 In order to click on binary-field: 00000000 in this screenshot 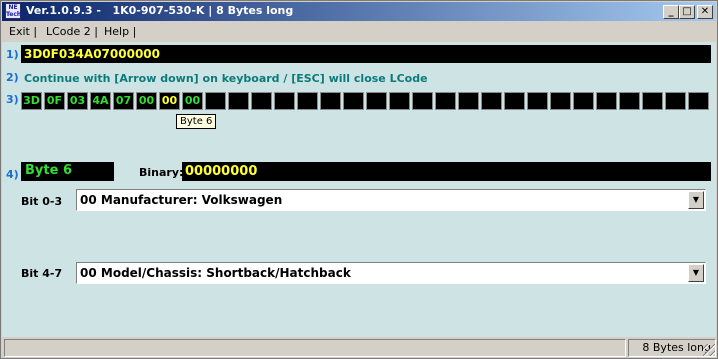, I will do `click(446, 171)`.